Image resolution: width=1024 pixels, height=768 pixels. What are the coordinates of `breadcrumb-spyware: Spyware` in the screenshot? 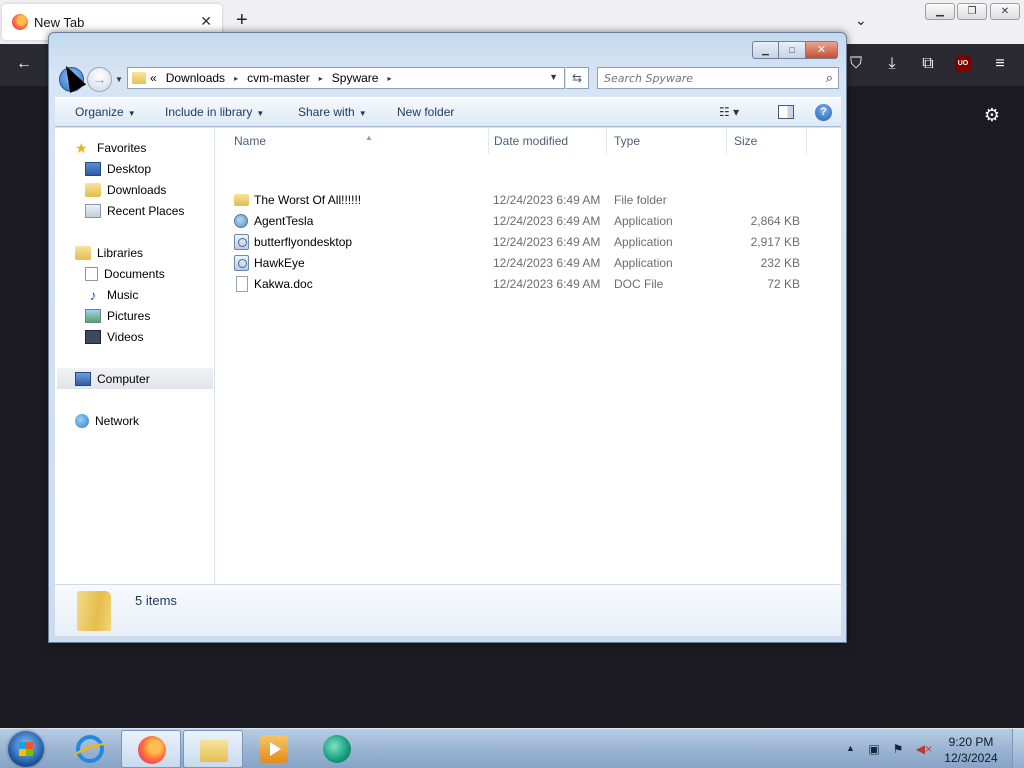 It's located at (355, 78).